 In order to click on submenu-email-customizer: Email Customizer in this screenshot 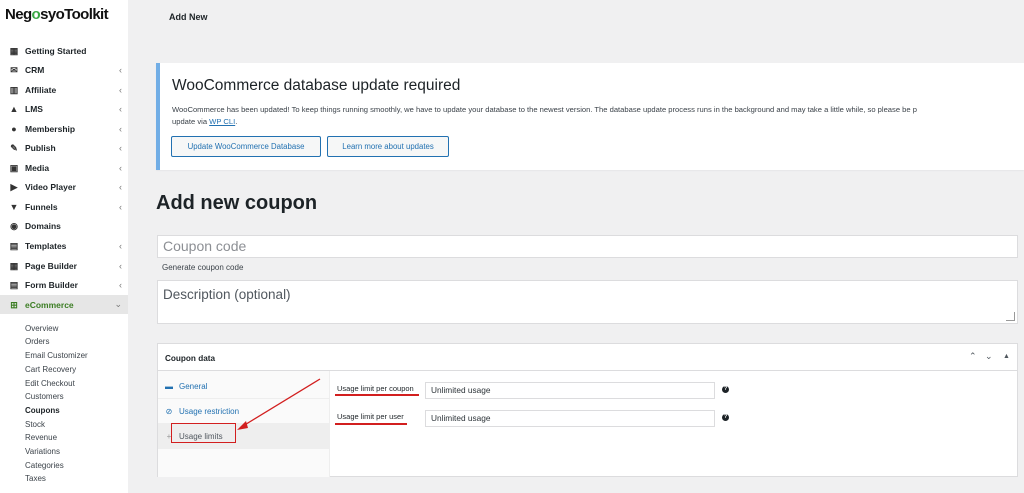, I will do `click(56, 355)`.